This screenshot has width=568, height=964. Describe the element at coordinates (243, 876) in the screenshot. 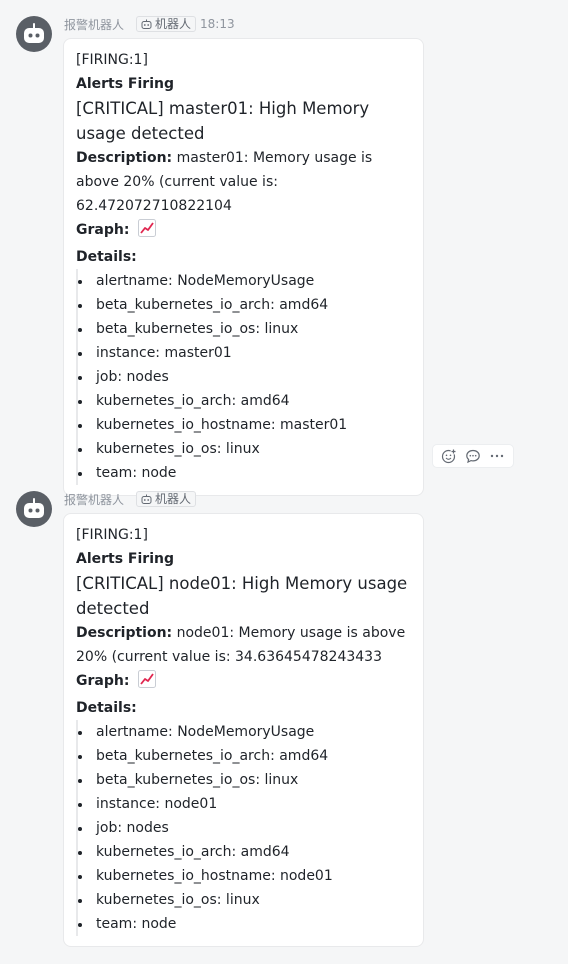

I see `list-item: kubernetes_io_hostname: node01` at that location.